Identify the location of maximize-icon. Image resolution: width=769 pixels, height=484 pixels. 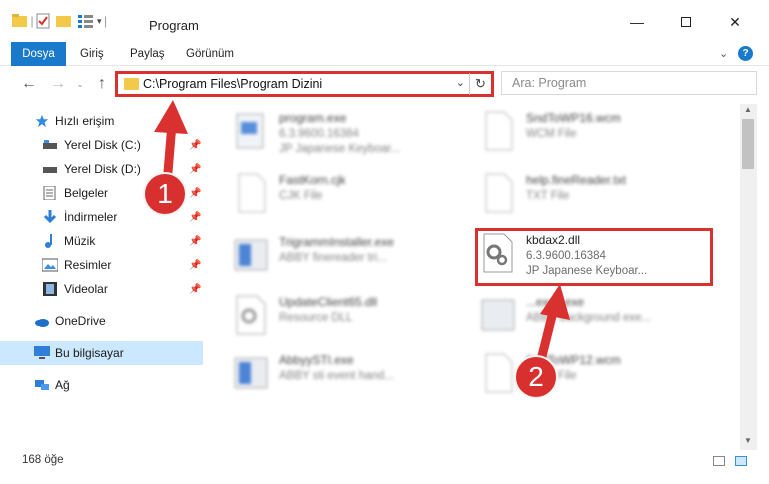
(686, 22).